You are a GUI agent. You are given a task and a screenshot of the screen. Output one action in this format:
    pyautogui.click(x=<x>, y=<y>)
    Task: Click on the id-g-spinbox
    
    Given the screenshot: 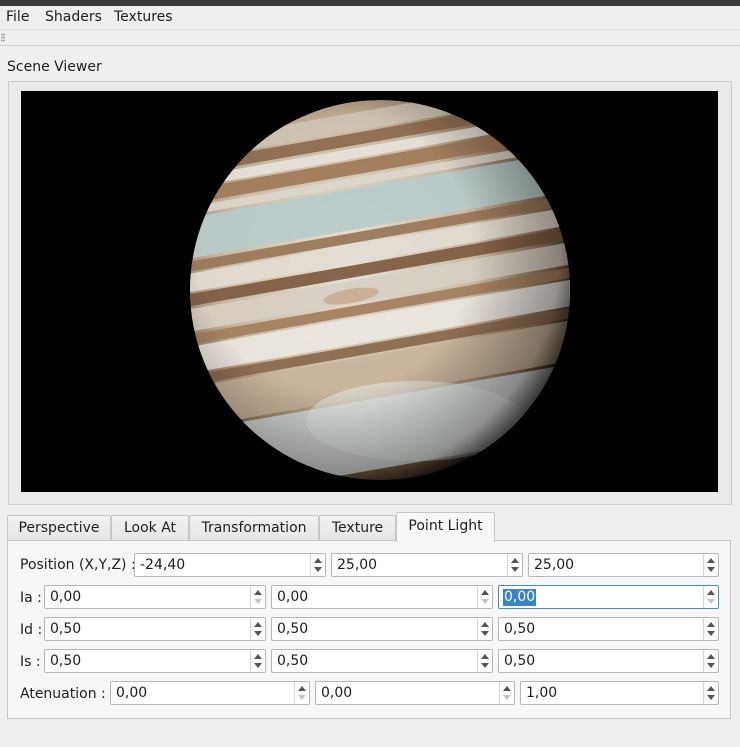 What is the action you would take?
    pyautogui.click(x=382, y=629)
    